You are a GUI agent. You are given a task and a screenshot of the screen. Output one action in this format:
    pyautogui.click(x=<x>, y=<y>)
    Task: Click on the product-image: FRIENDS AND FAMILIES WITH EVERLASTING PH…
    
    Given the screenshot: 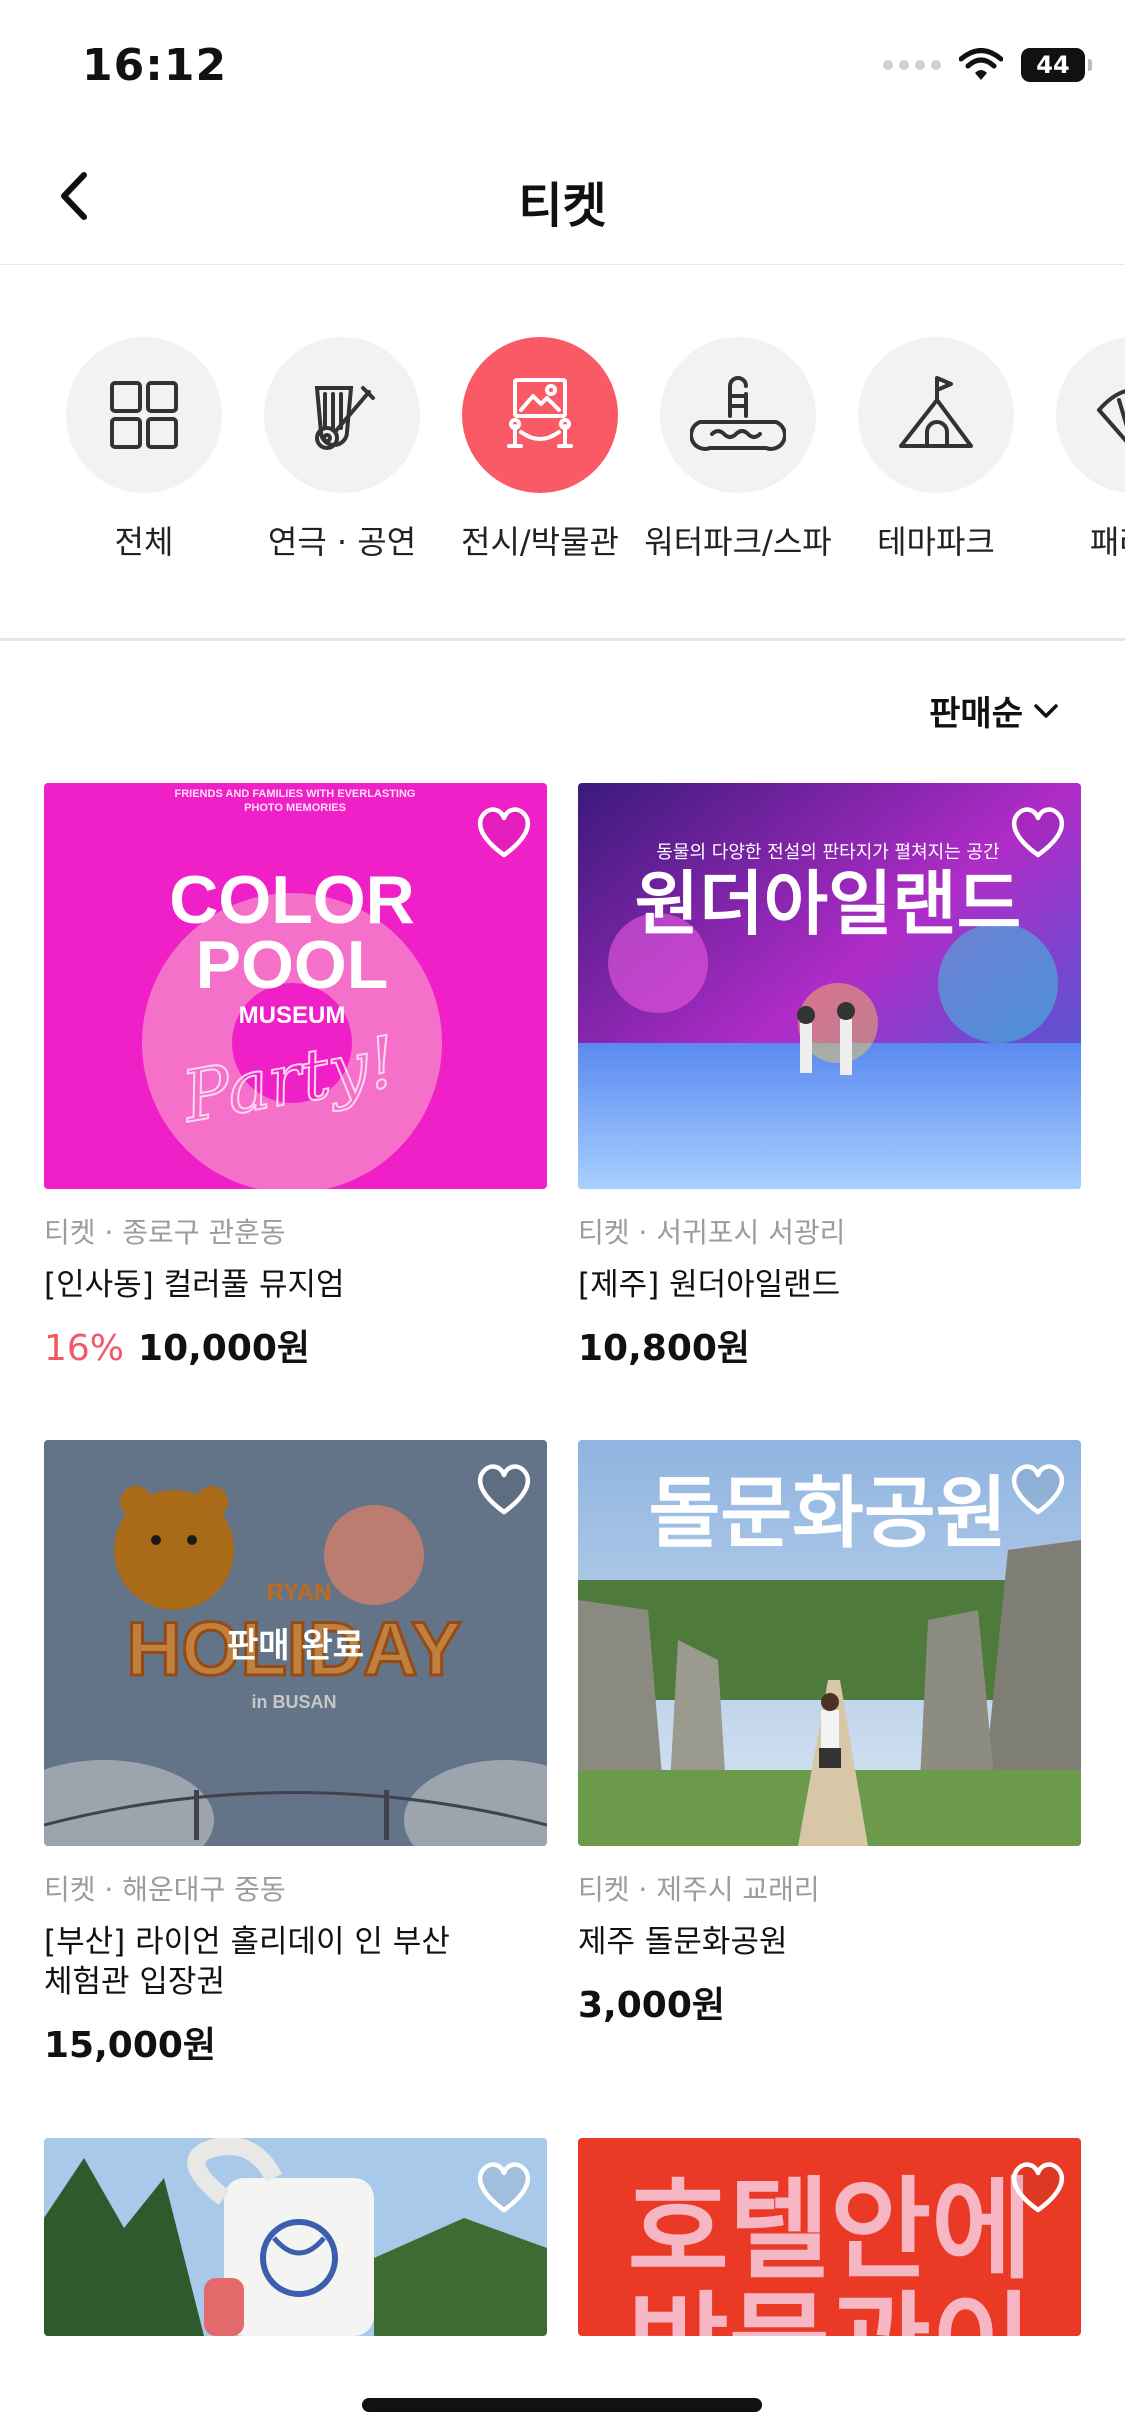 What is the action you would take?
    pyautogui.click(x=295, y=986)
    